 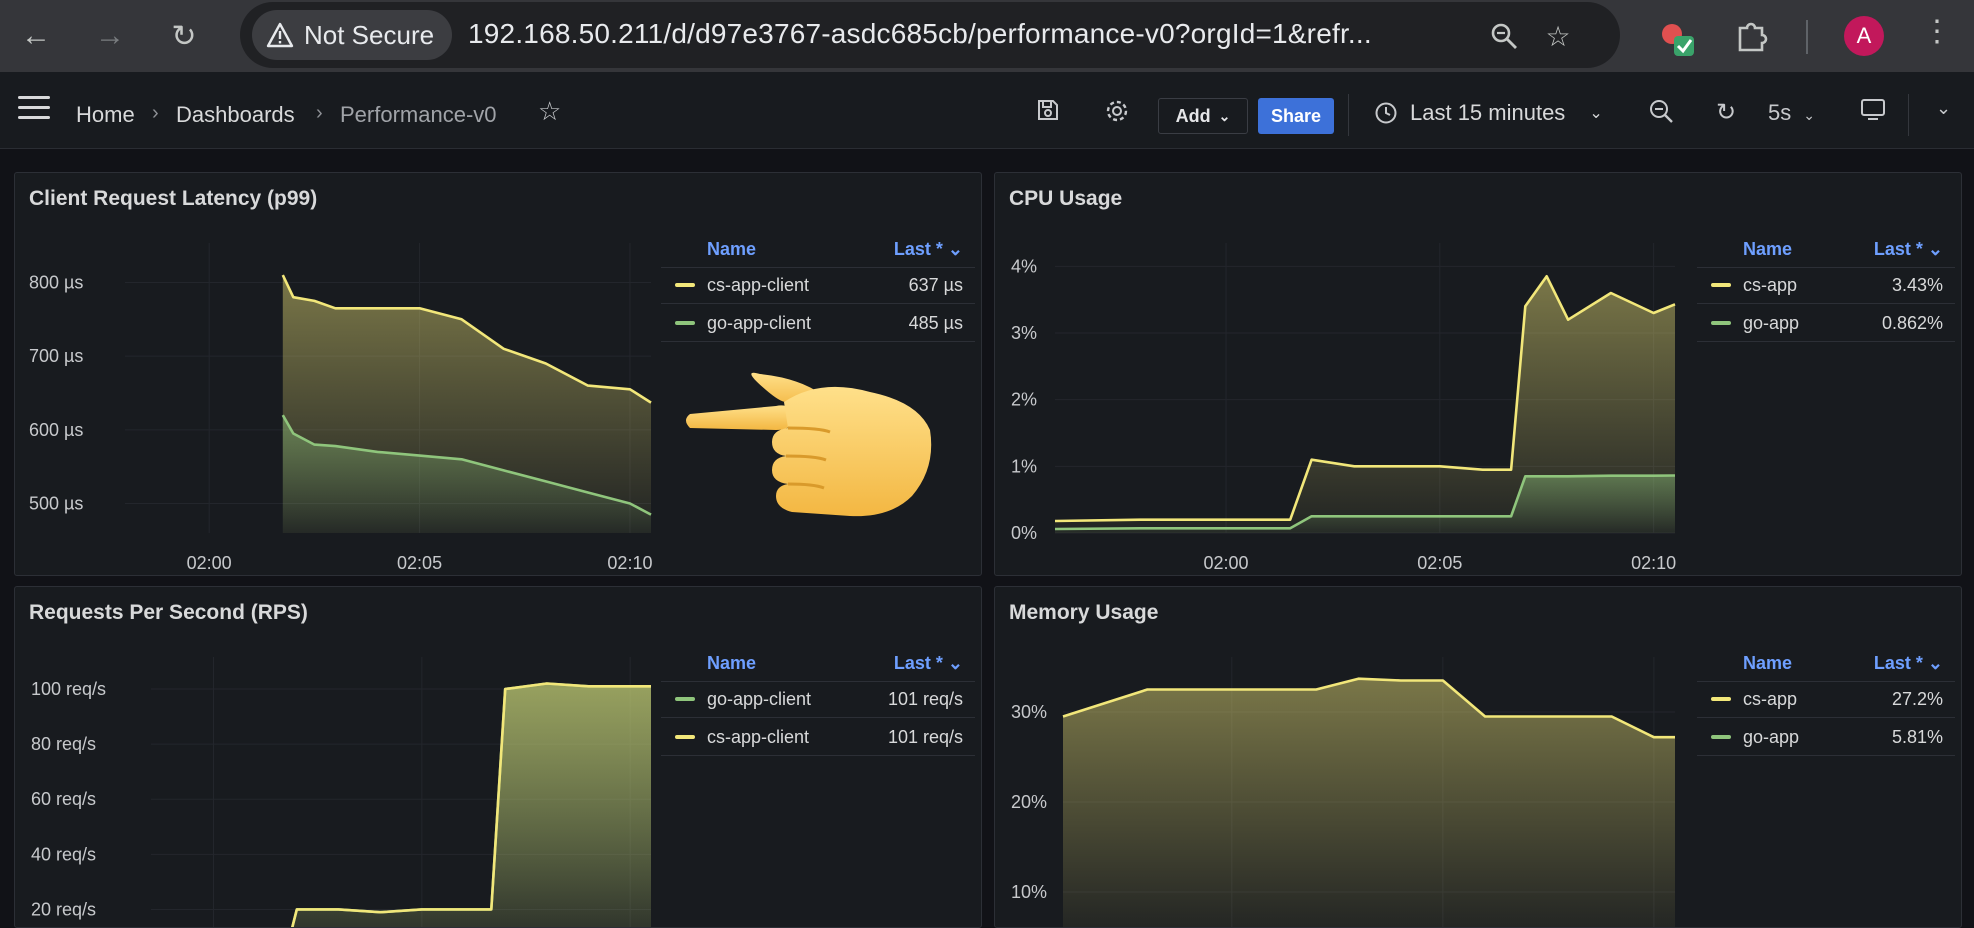 What do you see at coordinates (56, 504) in the screenshot?
I see `y-tick-label: 500 µs` at bounding box center [56, 504].